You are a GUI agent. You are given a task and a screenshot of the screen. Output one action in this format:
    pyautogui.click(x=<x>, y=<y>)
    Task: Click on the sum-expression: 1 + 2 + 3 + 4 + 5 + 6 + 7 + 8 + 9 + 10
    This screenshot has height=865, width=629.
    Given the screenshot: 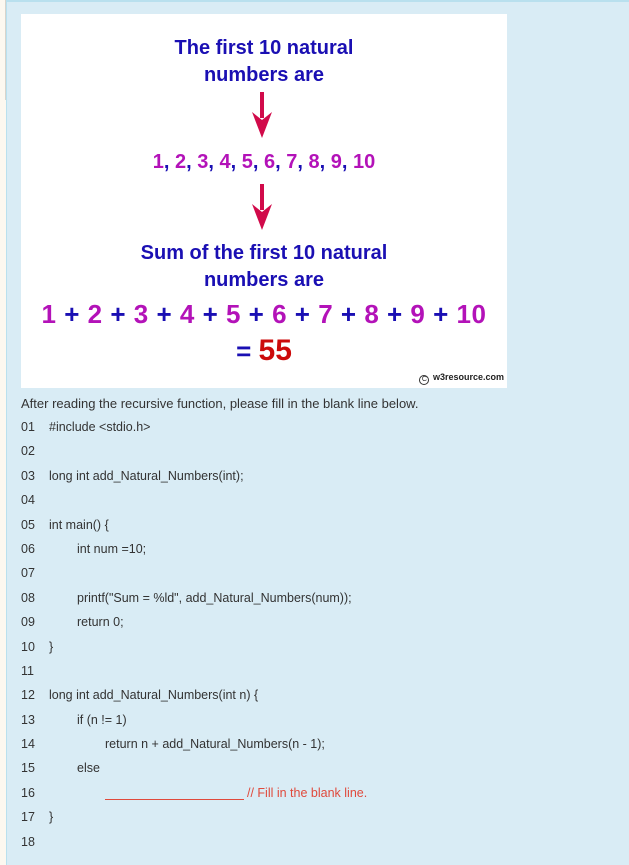 What is the action you would take?
    pyautogui.click(x=264, y=314)
    